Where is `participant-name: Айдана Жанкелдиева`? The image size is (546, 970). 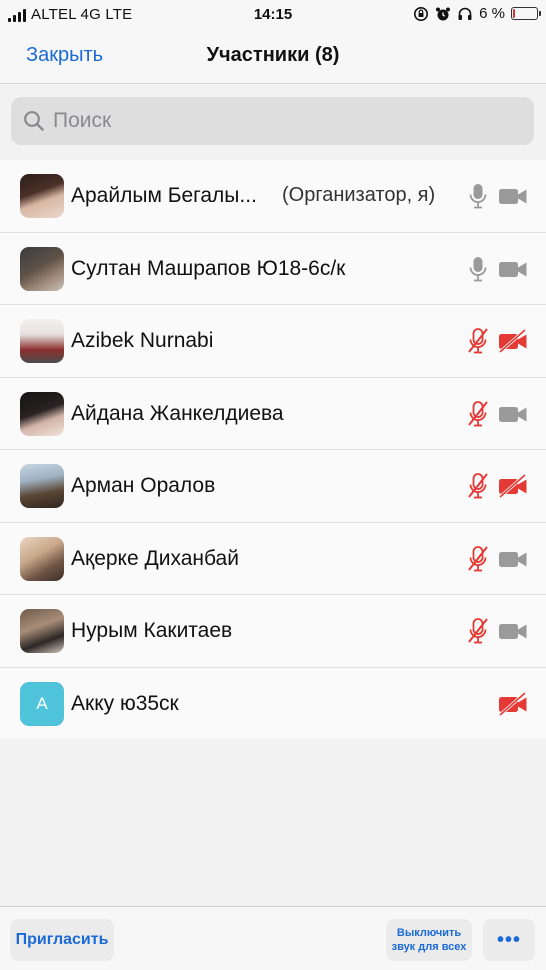
participant-name: Айдана Жанкелдиева is located at coordinates (177, 413).